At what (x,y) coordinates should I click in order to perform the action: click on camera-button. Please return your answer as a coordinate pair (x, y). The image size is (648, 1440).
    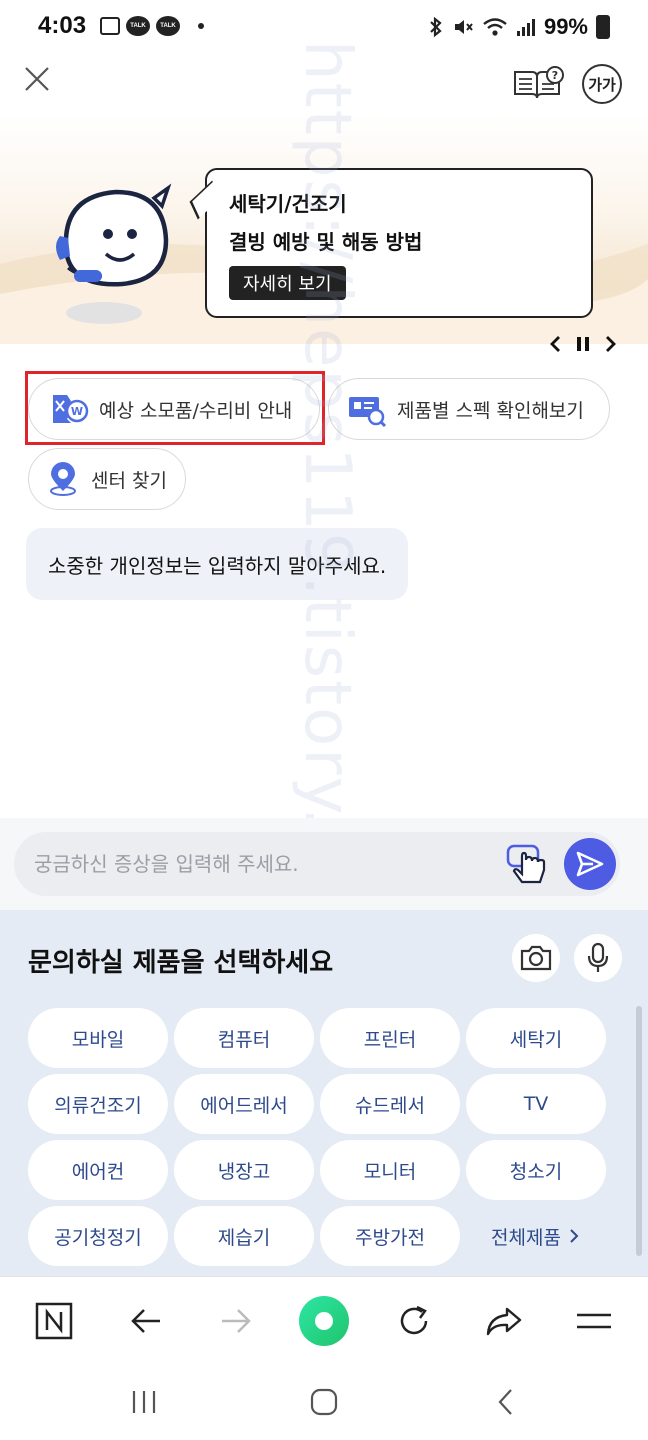
    Looking at the image, I should click on (536, 958).